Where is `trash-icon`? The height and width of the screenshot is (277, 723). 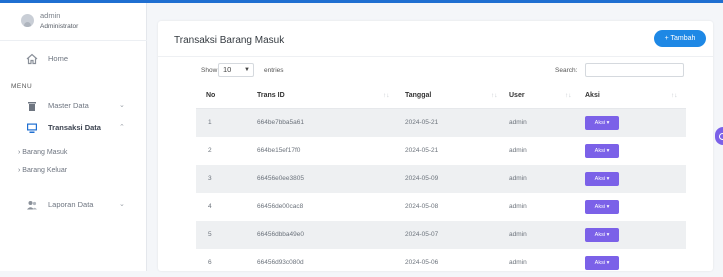
trash-icon is located at coordinates (32, 106).